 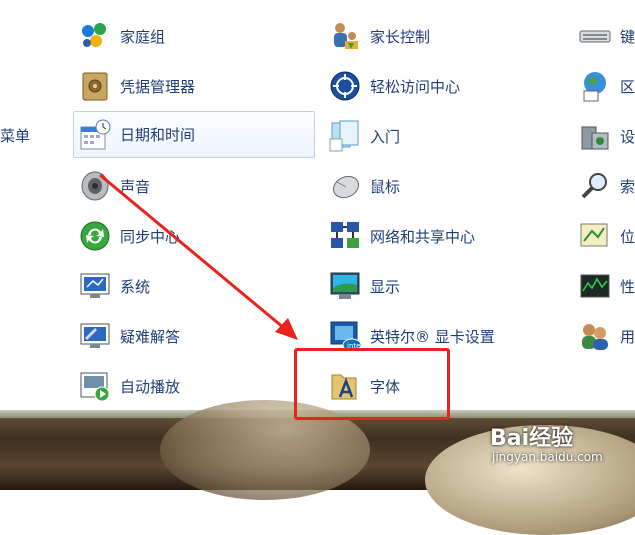 What do you see at coordinates (198, 256) in the screenshot?
I see `annotation-arrow` at bounding box center [198, 256].